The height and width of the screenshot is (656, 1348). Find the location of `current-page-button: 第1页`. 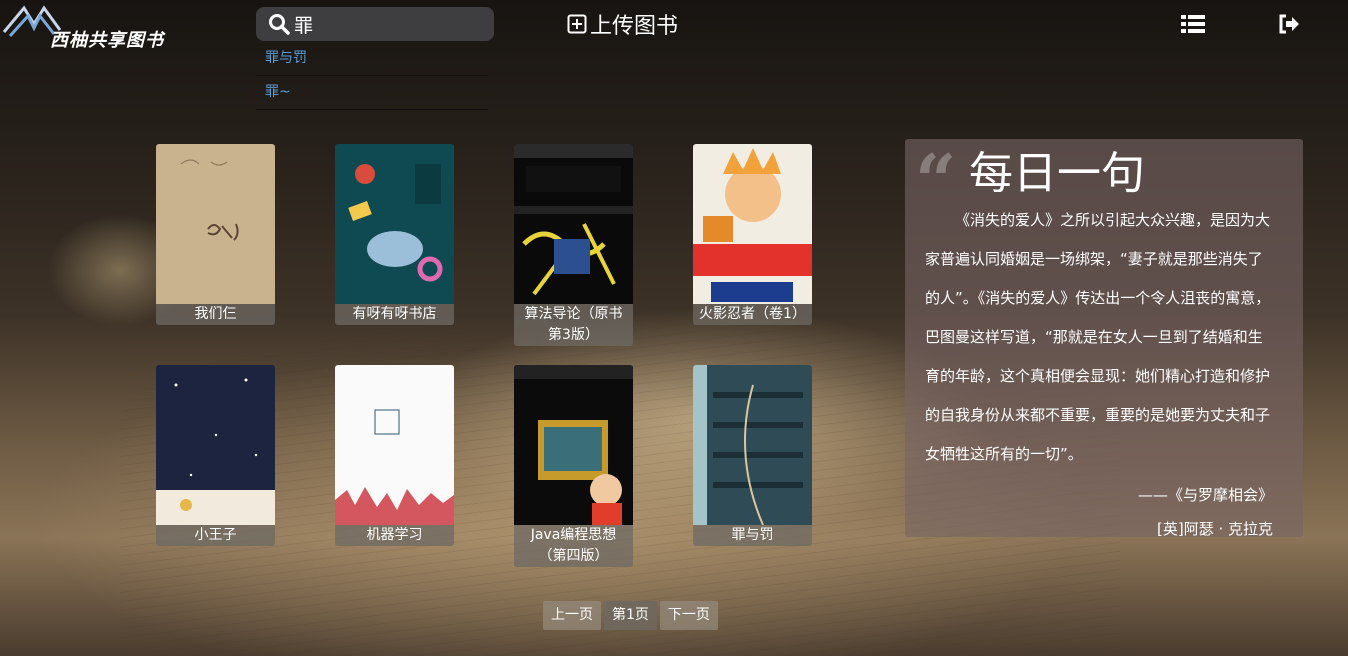

current-page-button: 第1页 is located at coordinates (630, 615).